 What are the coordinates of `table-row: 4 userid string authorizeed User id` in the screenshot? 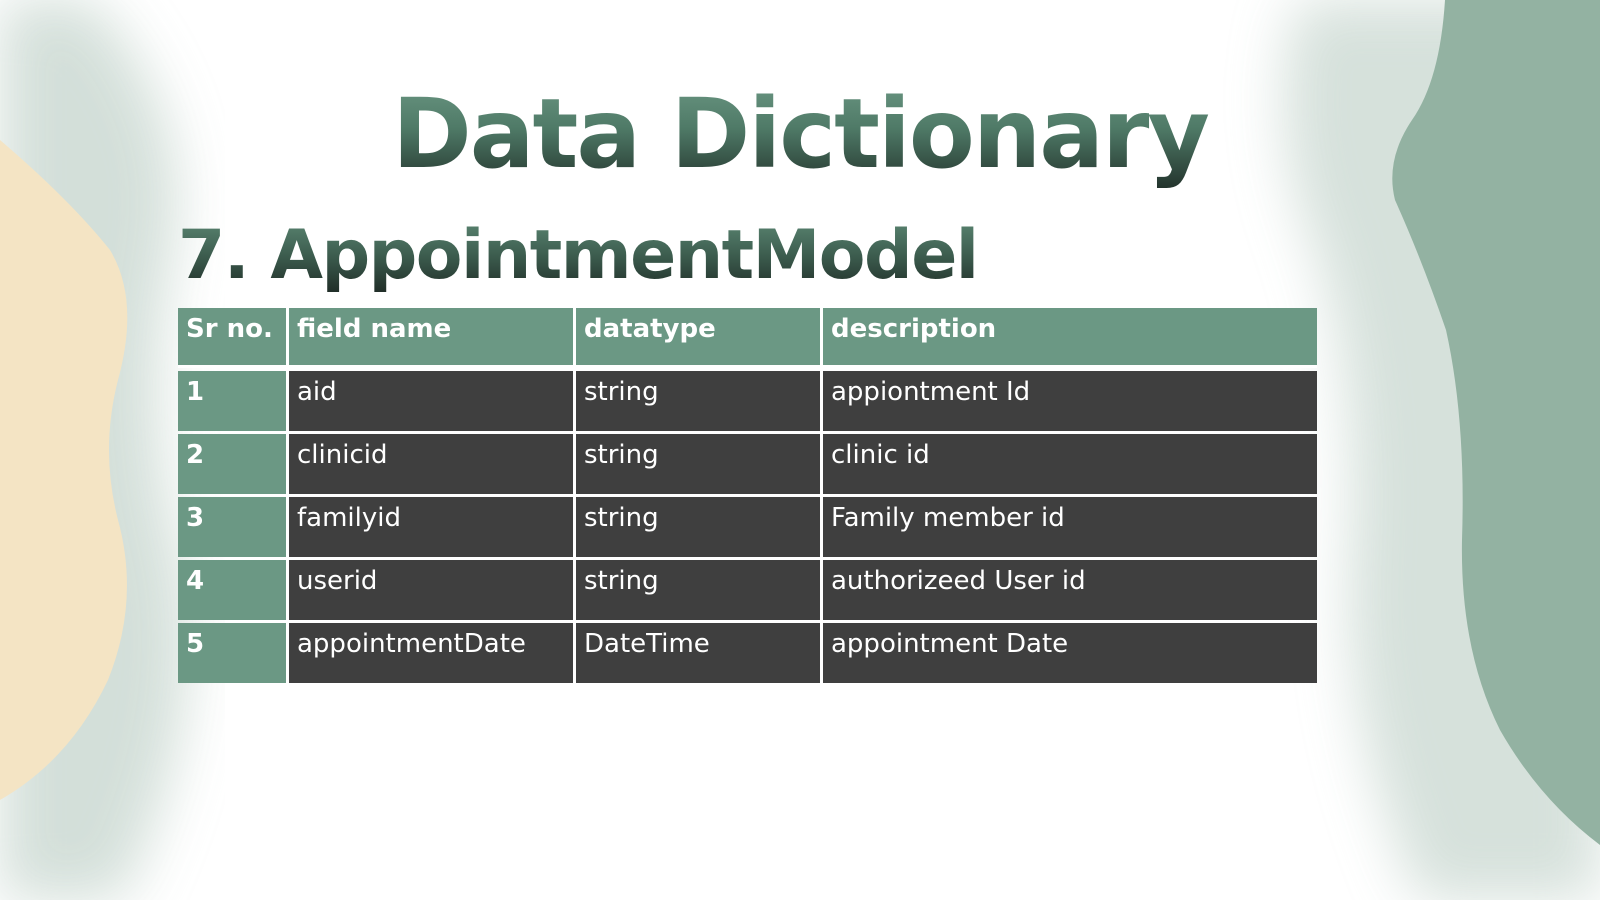 It's located at (747, 590).